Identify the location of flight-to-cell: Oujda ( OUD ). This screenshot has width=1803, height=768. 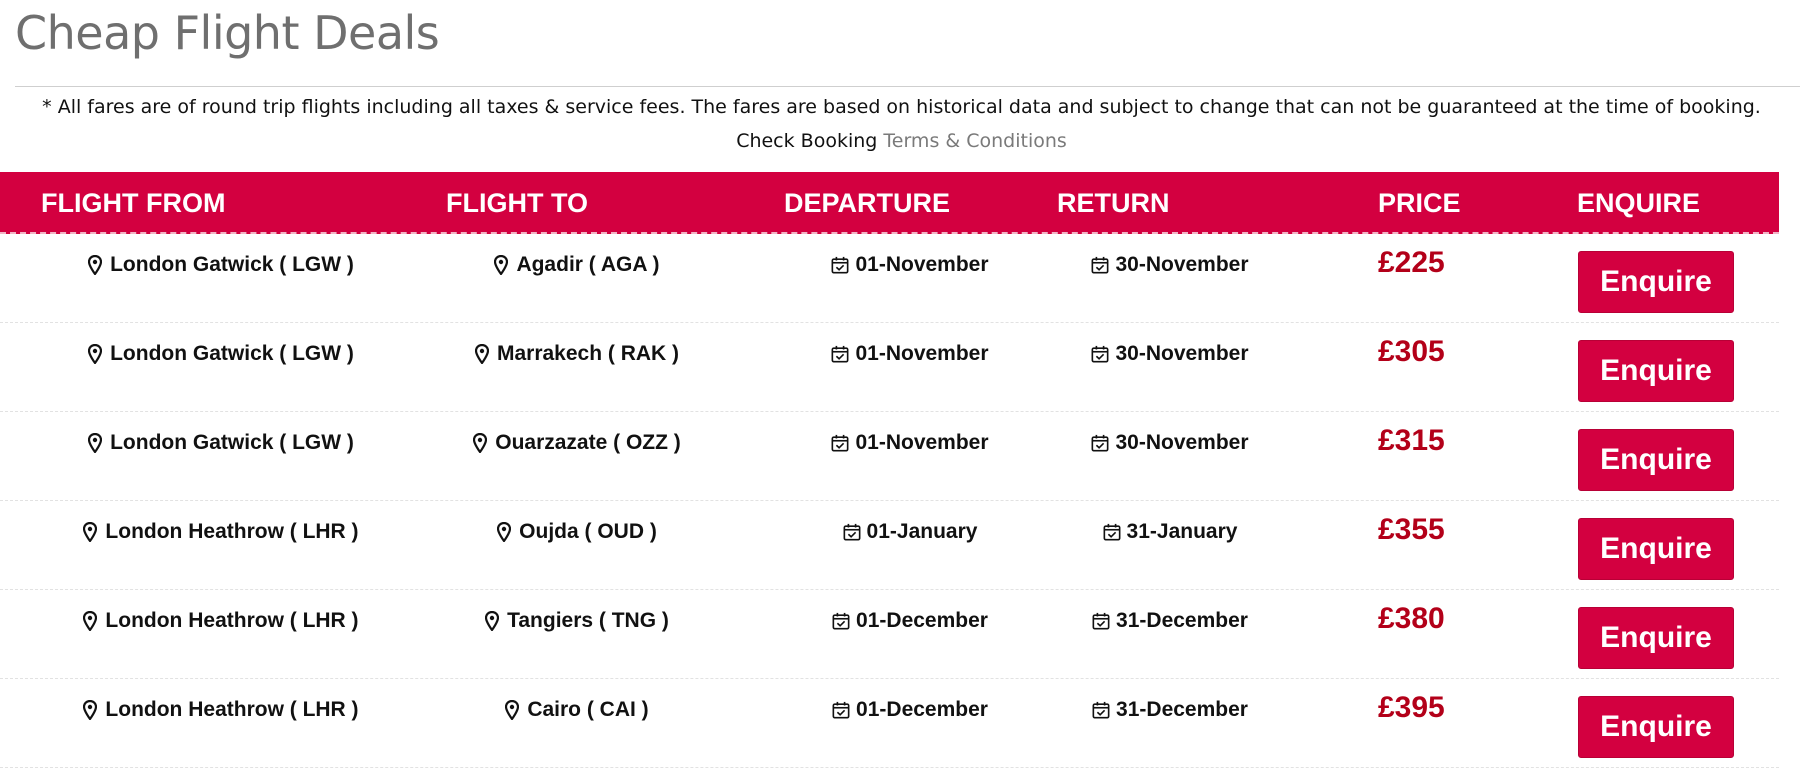
(576, 532).